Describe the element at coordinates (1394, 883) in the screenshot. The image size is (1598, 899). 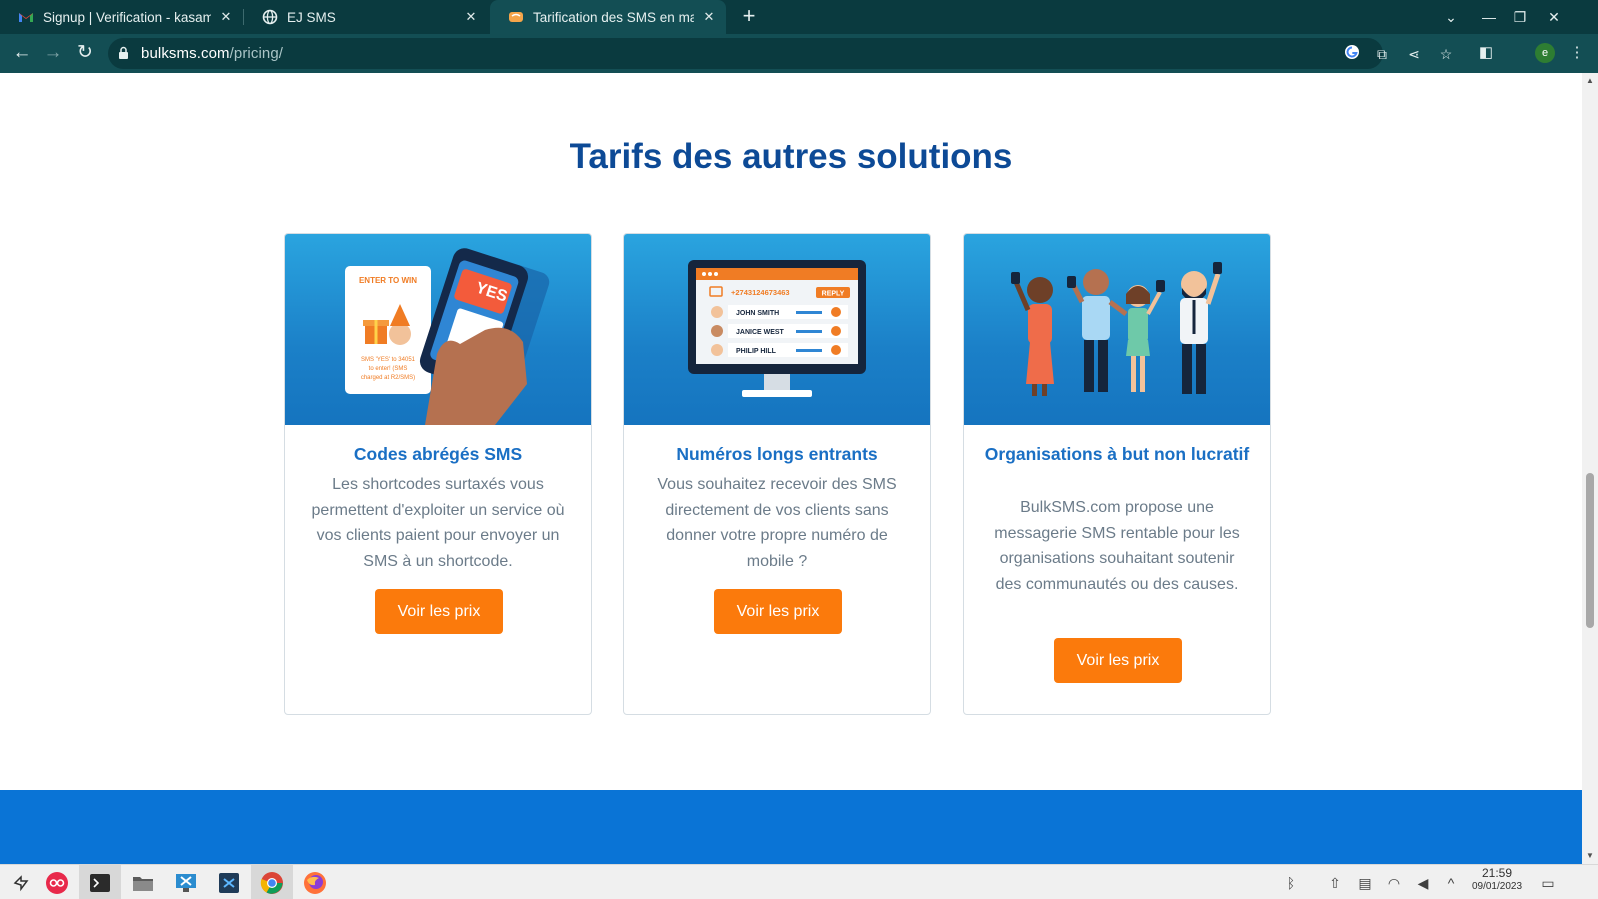
I see `wifi-icon: ◠` at that location.